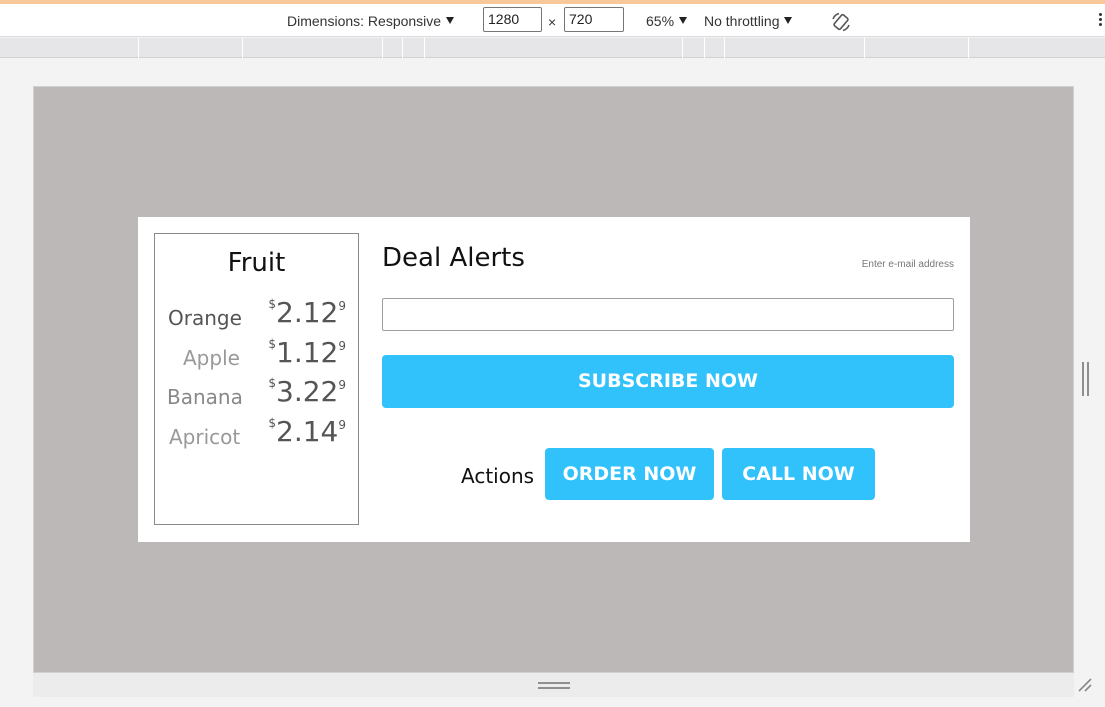  Describe the element at coordinates (629, 474) in the screenshot. I see `order-now-button: ORDER NOW` at that location.